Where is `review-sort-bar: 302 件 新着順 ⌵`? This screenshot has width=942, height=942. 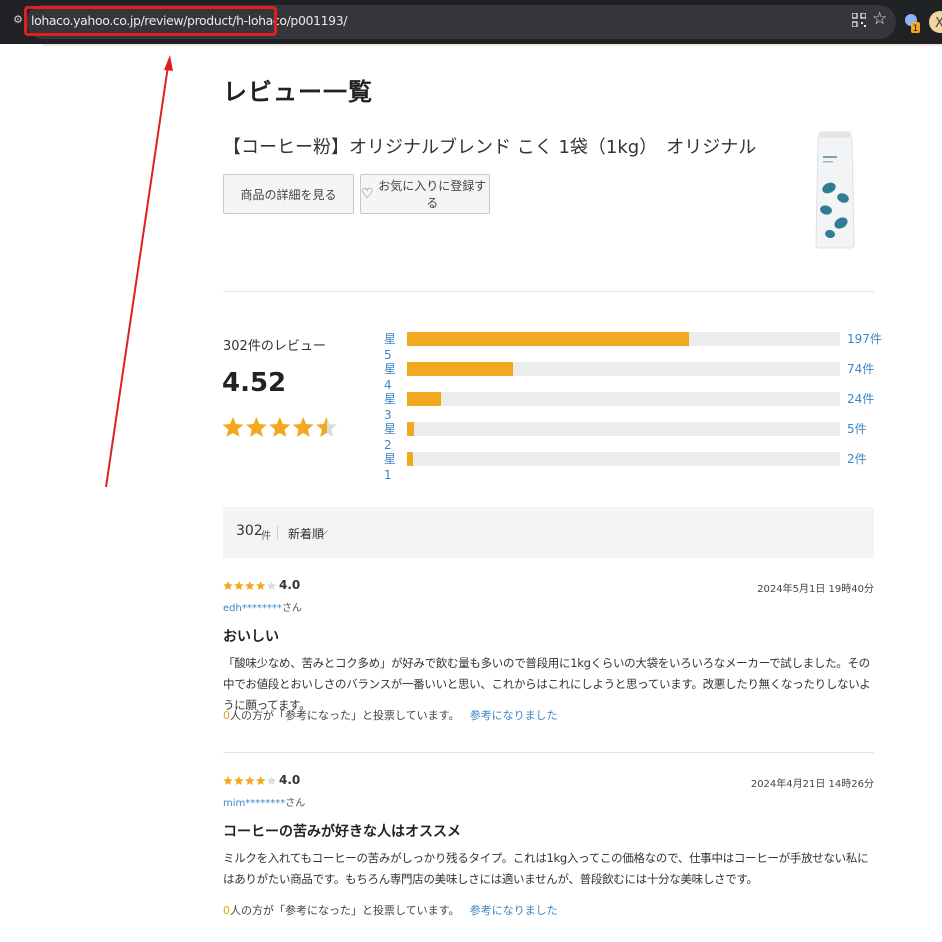
review-sort-bar: 302 件 新着順 ⌵ is located at coordinates (548, 532).